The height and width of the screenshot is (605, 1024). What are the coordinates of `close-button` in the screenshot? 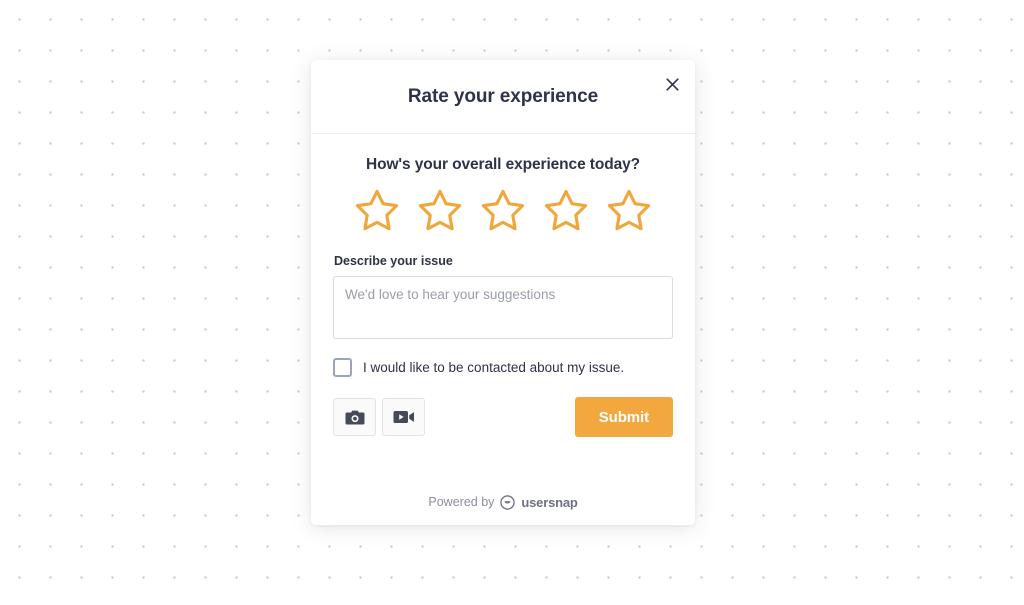 It's located at (672, 84).